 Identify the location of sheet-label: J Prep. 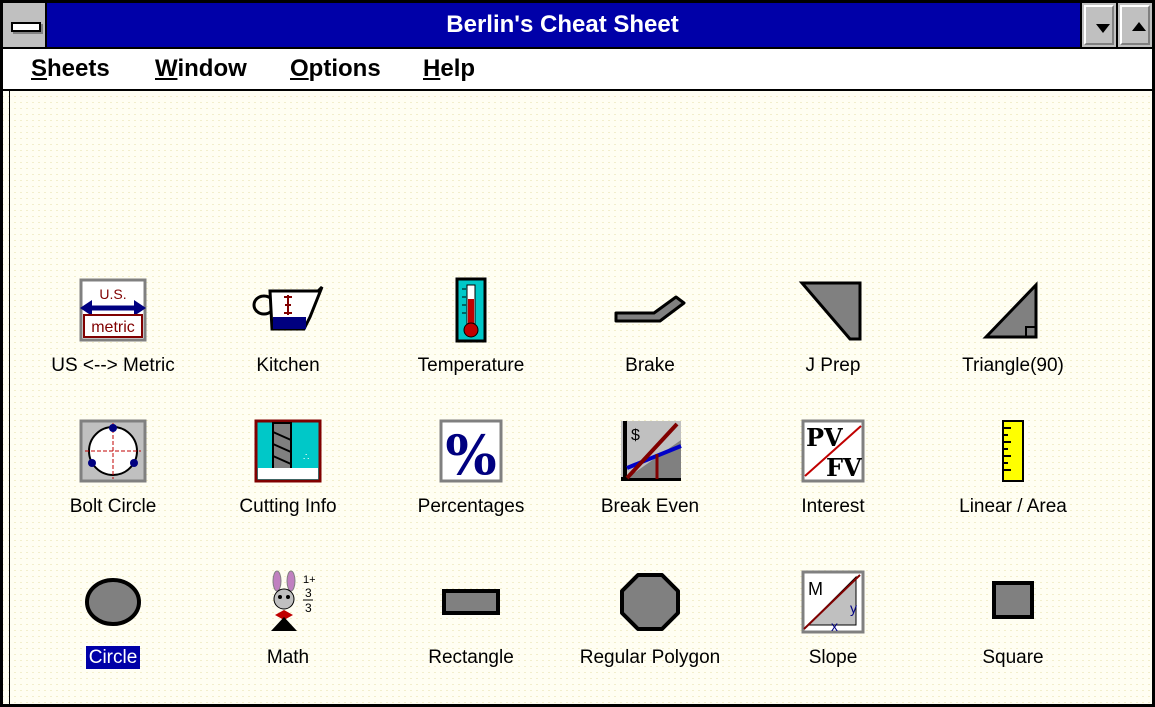
(833, 365).